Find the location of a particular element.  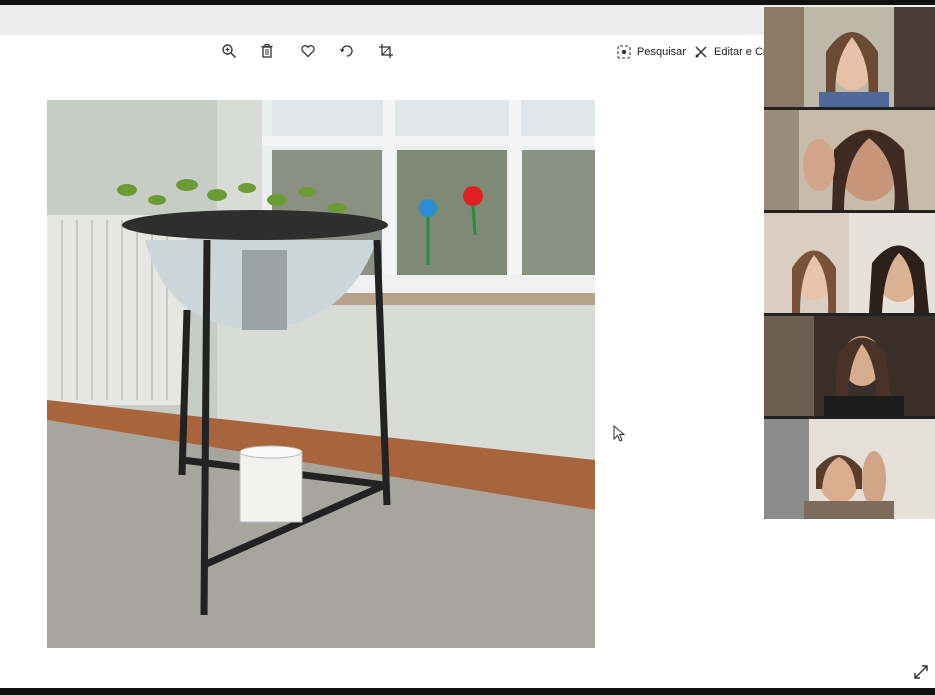

participants-panel is located at coordinates (849, 263).